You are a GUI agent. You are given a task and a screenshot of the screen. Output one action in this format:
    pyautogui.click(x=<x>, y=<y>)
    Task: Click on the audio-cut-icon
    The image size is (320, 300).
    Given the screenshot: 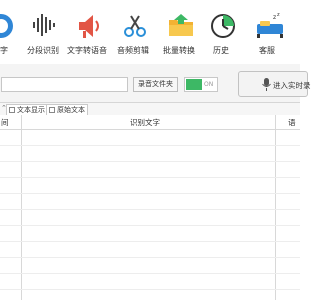 What is the action you would take?
    pyautogui.click(x=135, y=26)
    